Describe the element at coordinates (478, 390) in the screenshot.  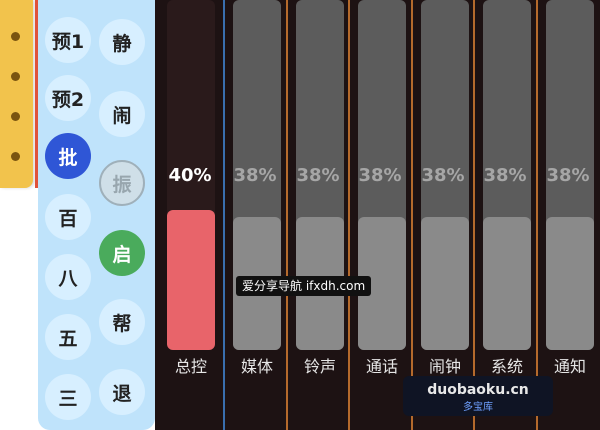
I see `watermark-site: duobaoku.cn` at that location.